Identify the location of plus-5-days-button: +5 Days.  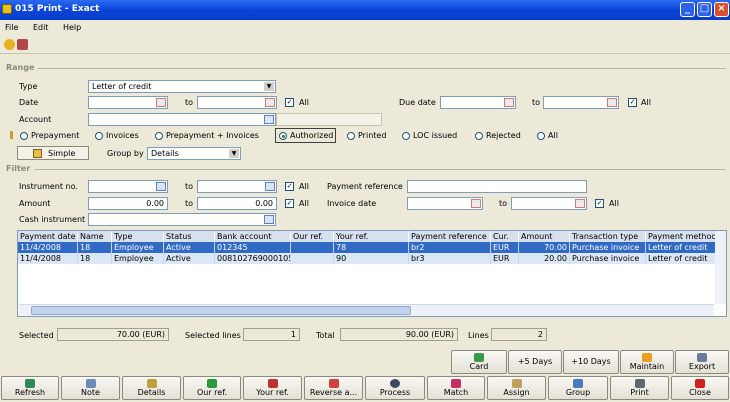
(535, 362).